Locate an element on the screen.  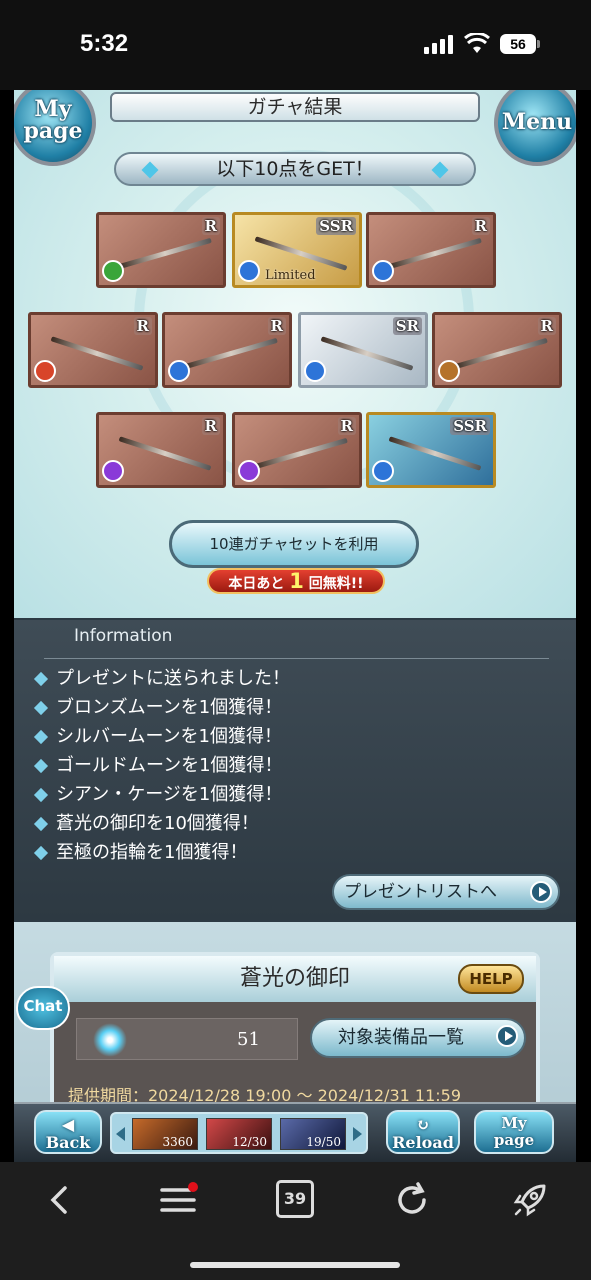
result-item-1: R is located at coordinates (161, 250).